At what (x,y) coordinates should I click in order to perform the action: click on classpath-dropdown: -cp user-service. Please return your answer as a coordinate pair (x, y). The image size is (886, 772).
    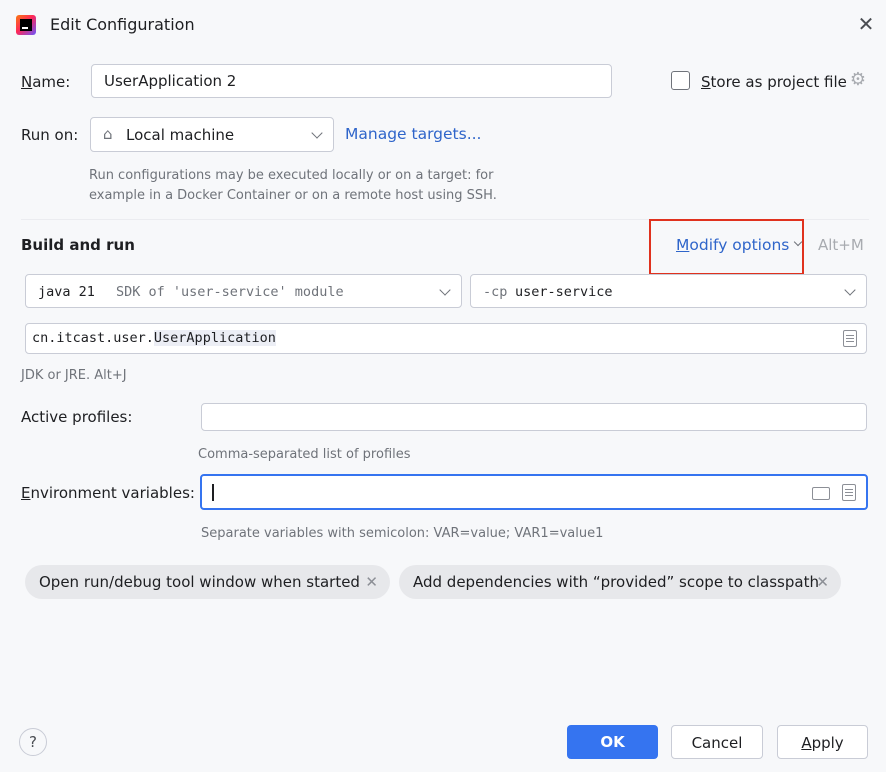
    Looking at the image, I should click on (668, 291).